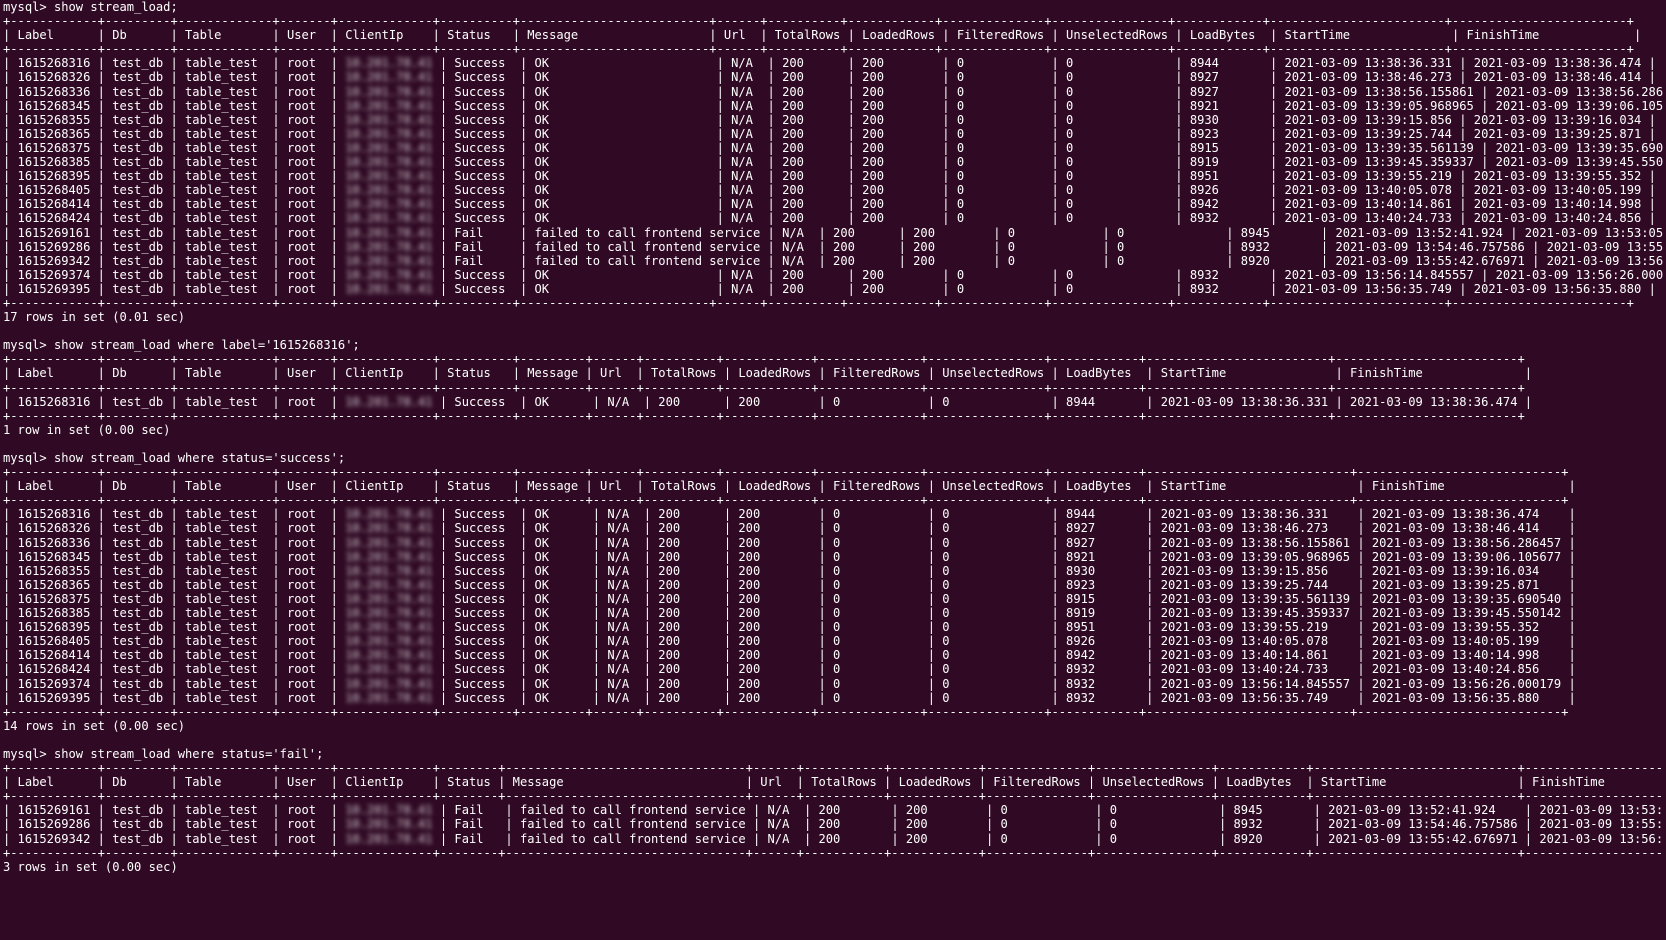 The image size is (1666, 940). I want to click on mysql-prompt: mysql>, so click(28, 753).